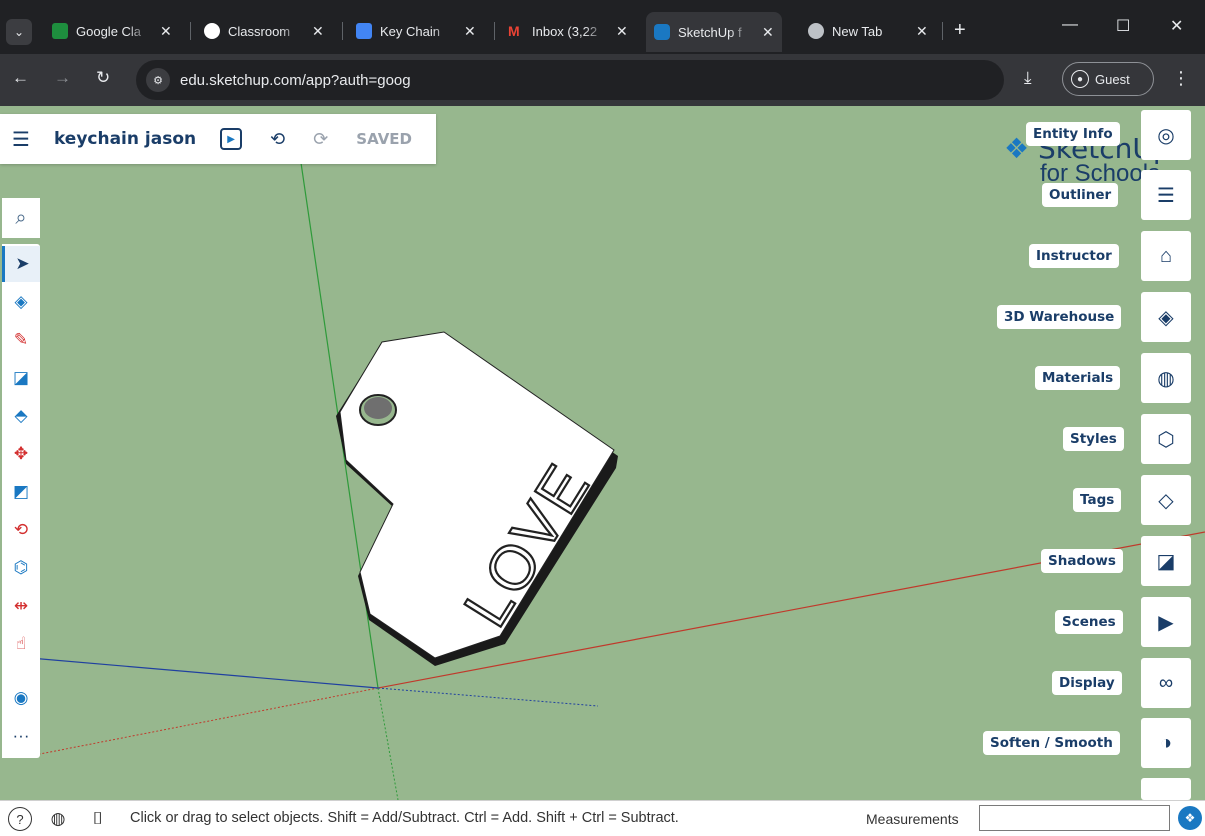 This screenshot has width=1205, height=836. Describe the element at coordinates (1166, 135) in the screenshot. I see `entity-info-icon: ◎` at that location.